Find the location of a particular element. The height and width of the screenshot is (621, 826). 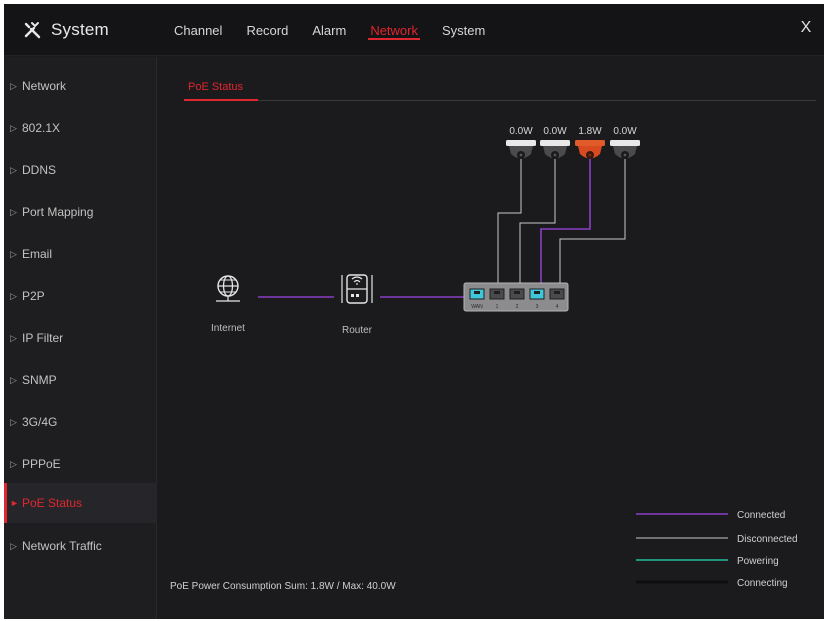

legend-connected-label: Connected is located at coordinates (761, 515).